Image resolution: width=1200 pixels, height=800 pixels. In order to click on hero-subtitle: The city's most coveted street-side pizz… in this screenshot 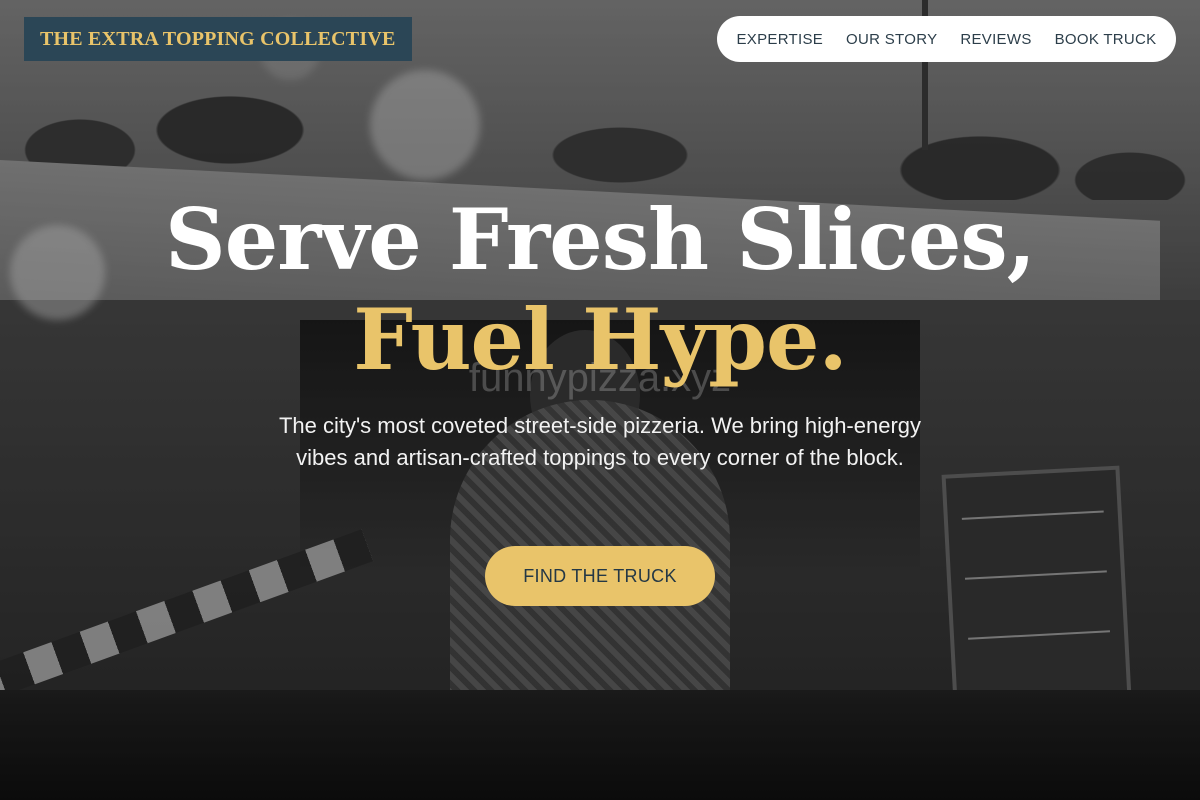, I will do `click(600, 441)`.